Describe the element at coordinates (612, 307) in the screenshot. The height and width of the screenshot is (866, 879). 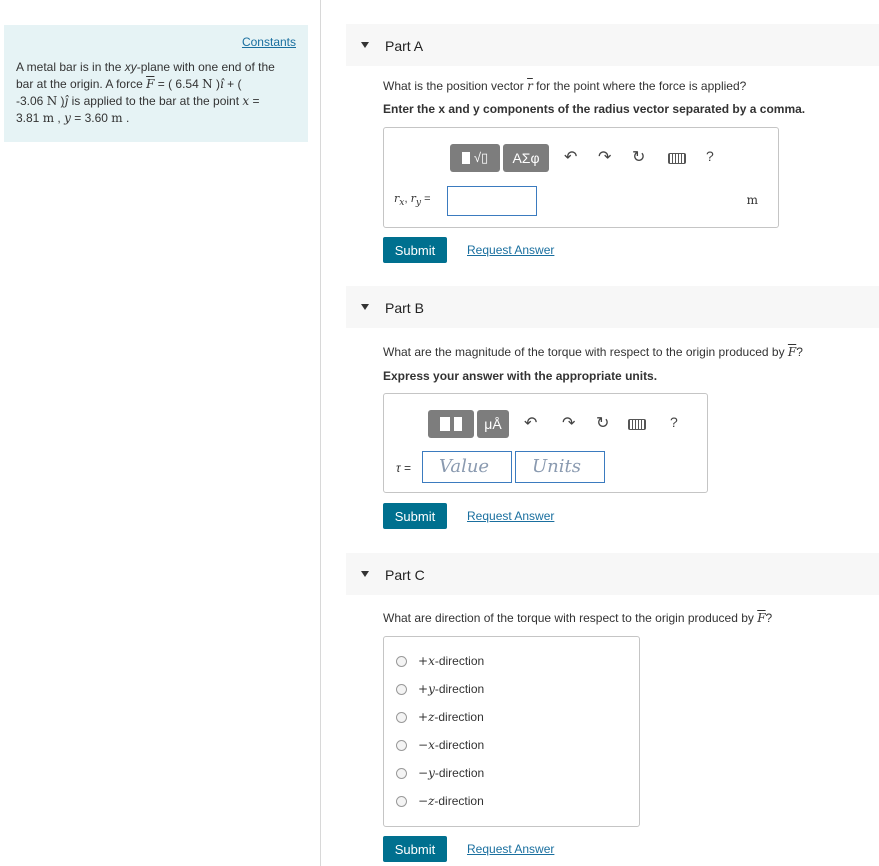
I see `part-b-header: Part B` at that location.